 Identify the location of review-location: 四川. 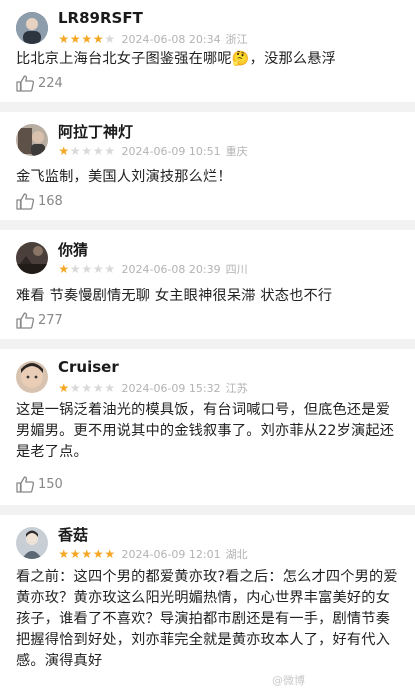
(236, 269).